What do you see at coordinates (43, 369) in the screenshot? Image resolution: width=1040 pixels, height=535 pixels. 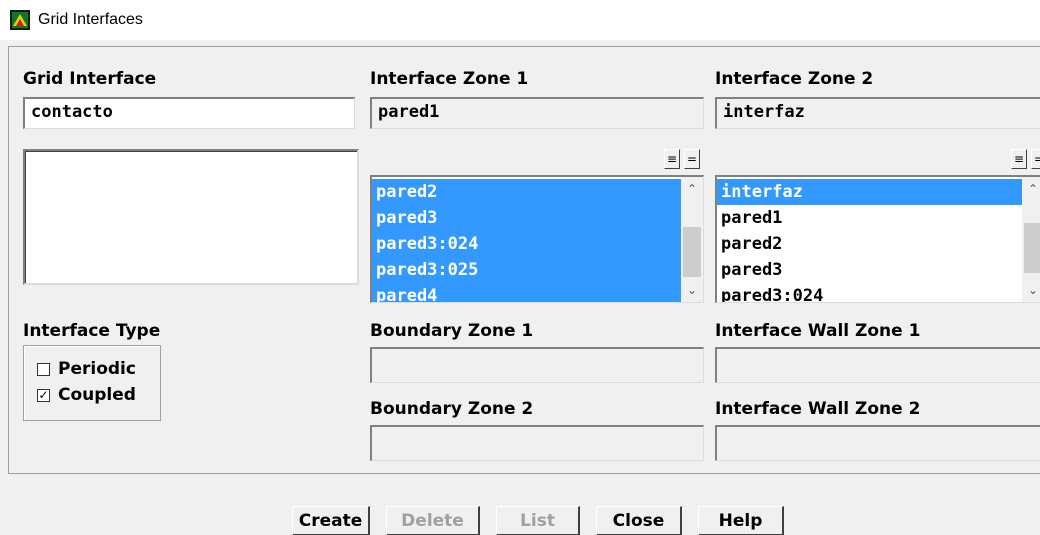 I see `periodic-checkbox` at bounding box center [43, 369].